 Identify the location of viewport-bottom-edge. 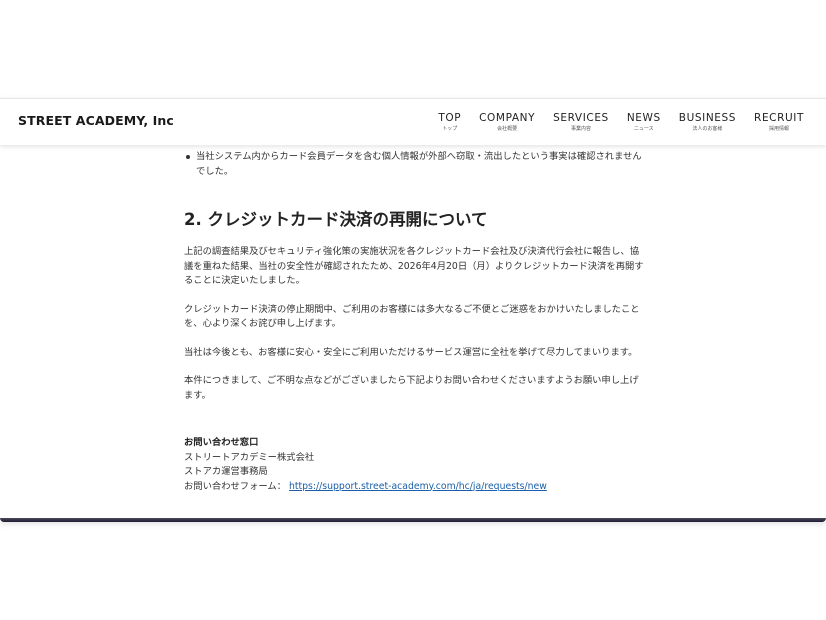
(413, 520).